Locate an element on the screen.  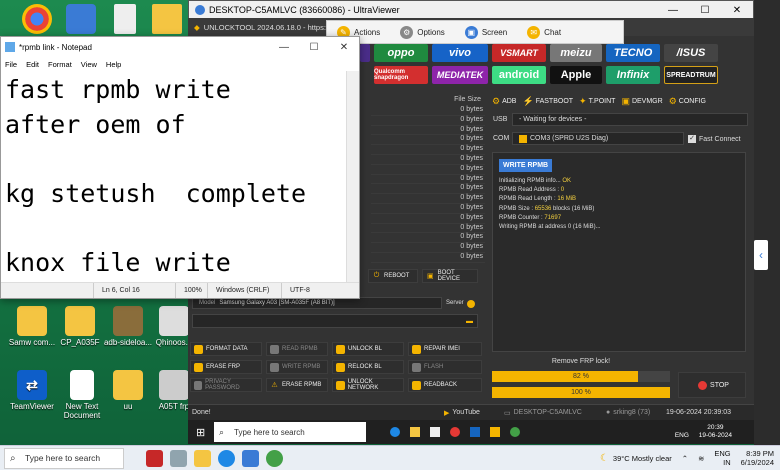
unlock-bl-button: UNLOCK BL is located at coordinates (368, 349).